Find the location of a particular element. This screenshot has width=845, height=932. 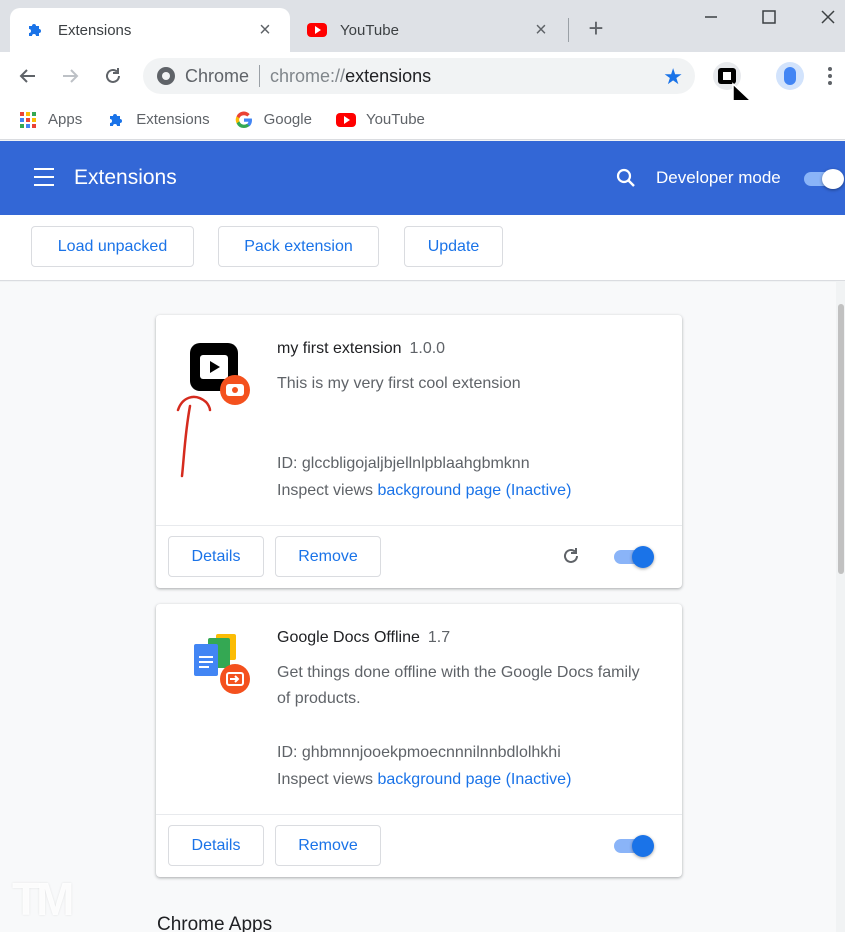

forward-button is located at coordinates (70, 76).